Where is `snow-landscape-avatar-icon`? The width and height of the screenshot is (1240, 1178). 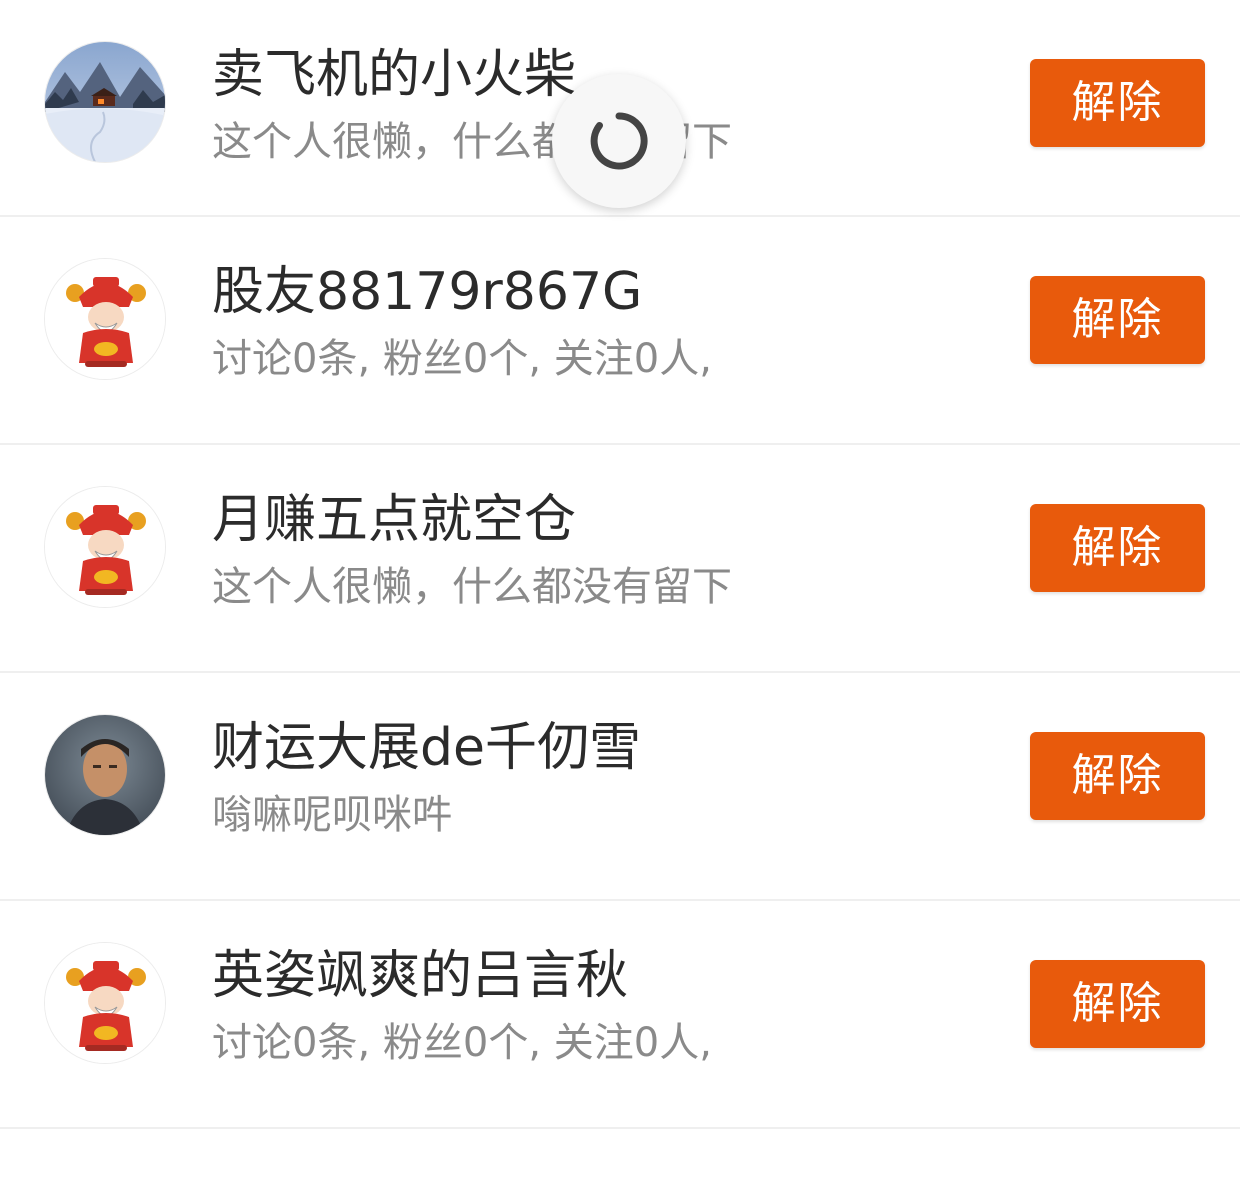 snow-landscape-avatar-icon is located at coordinates (105, 102).